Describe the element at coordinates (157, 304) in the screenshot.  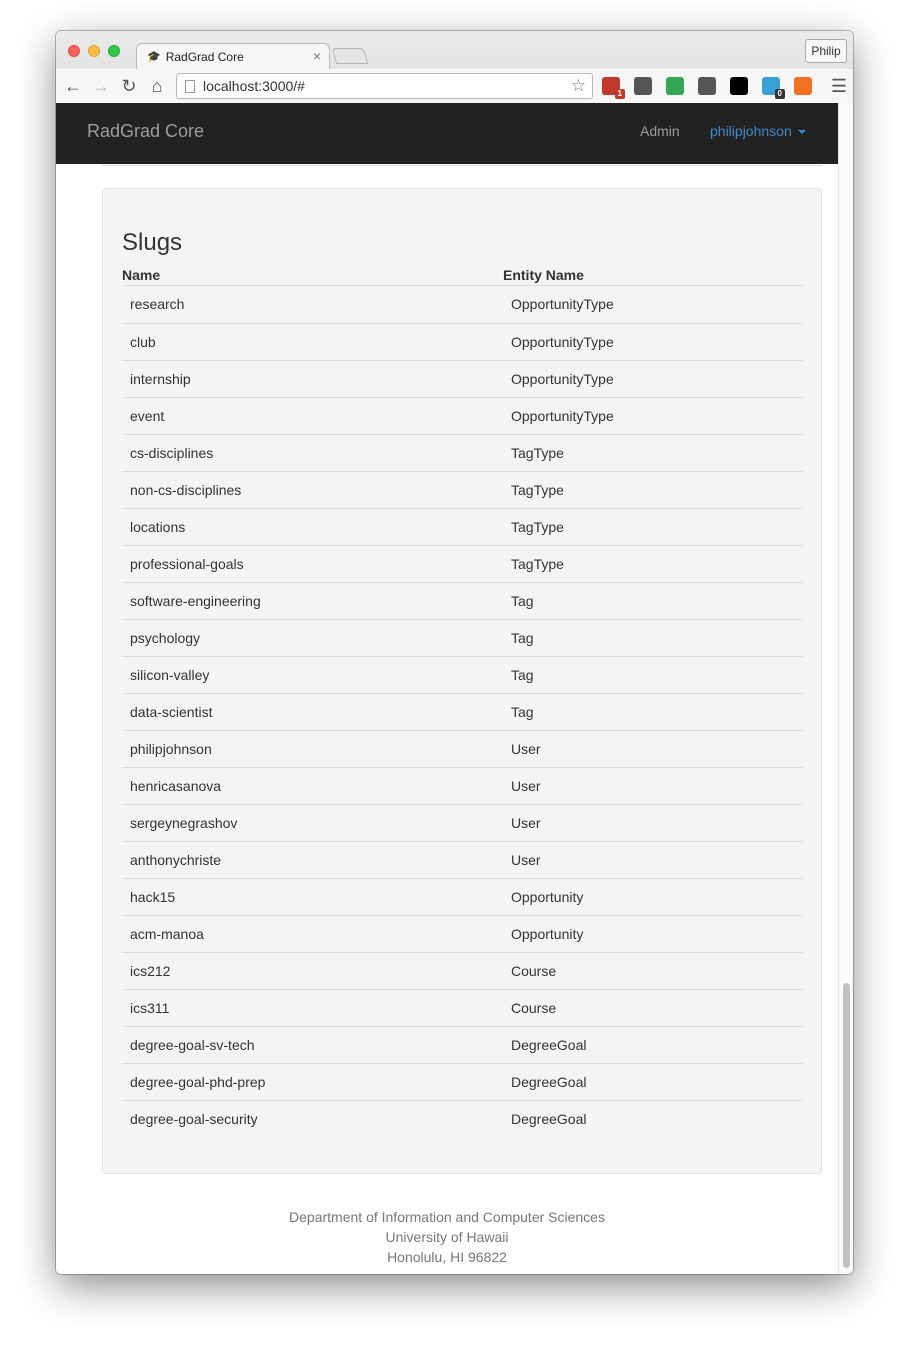
I see `slug-name: research` at that location.